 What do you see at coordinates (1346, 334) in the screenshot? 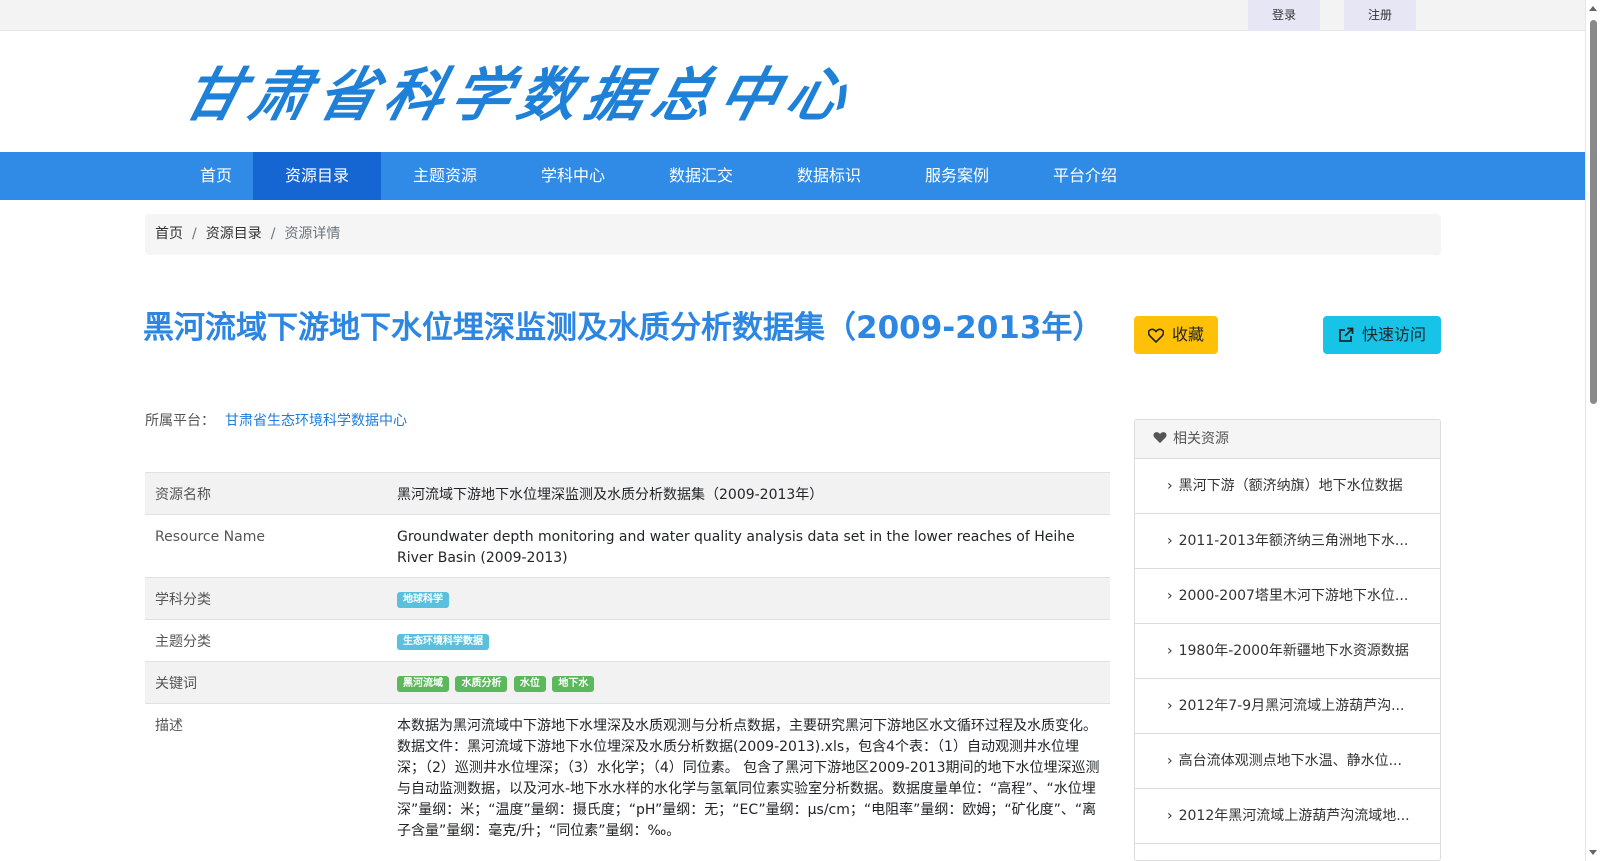
I see `external-link-icon` at bounding box center [1346, 334].